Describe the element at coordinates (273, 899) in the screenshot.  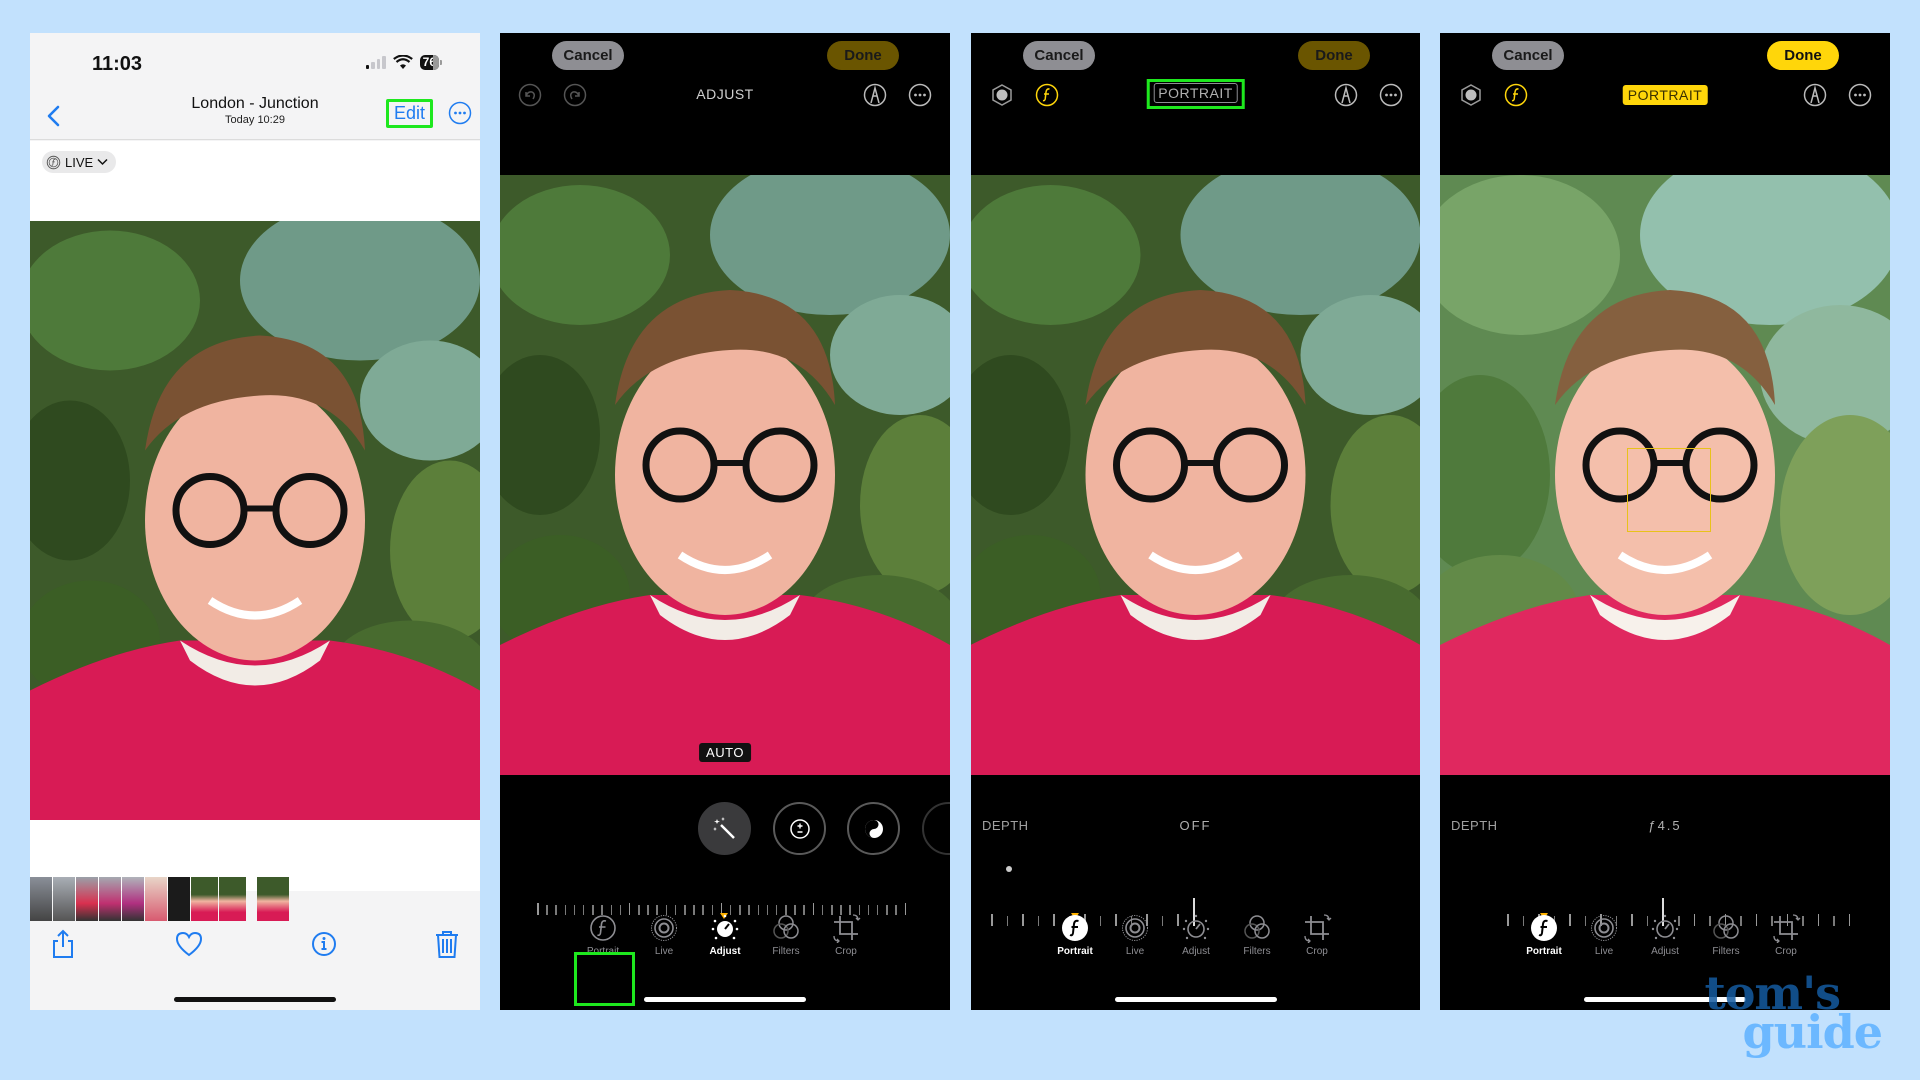
I see `filmstrip-thumbnail-current` at that location.